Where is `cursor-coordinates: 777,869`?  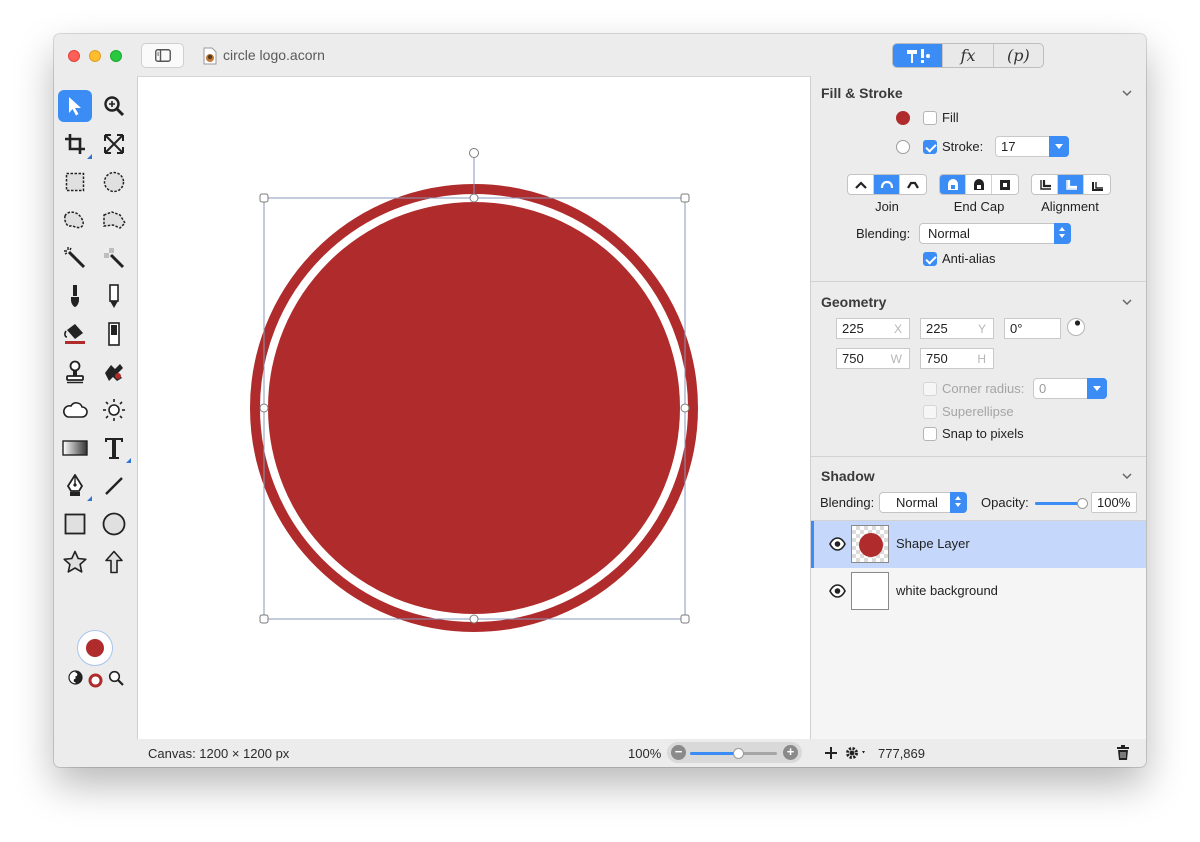
cursor-coordinates: 777,869 is located at coordinates (901, 753).